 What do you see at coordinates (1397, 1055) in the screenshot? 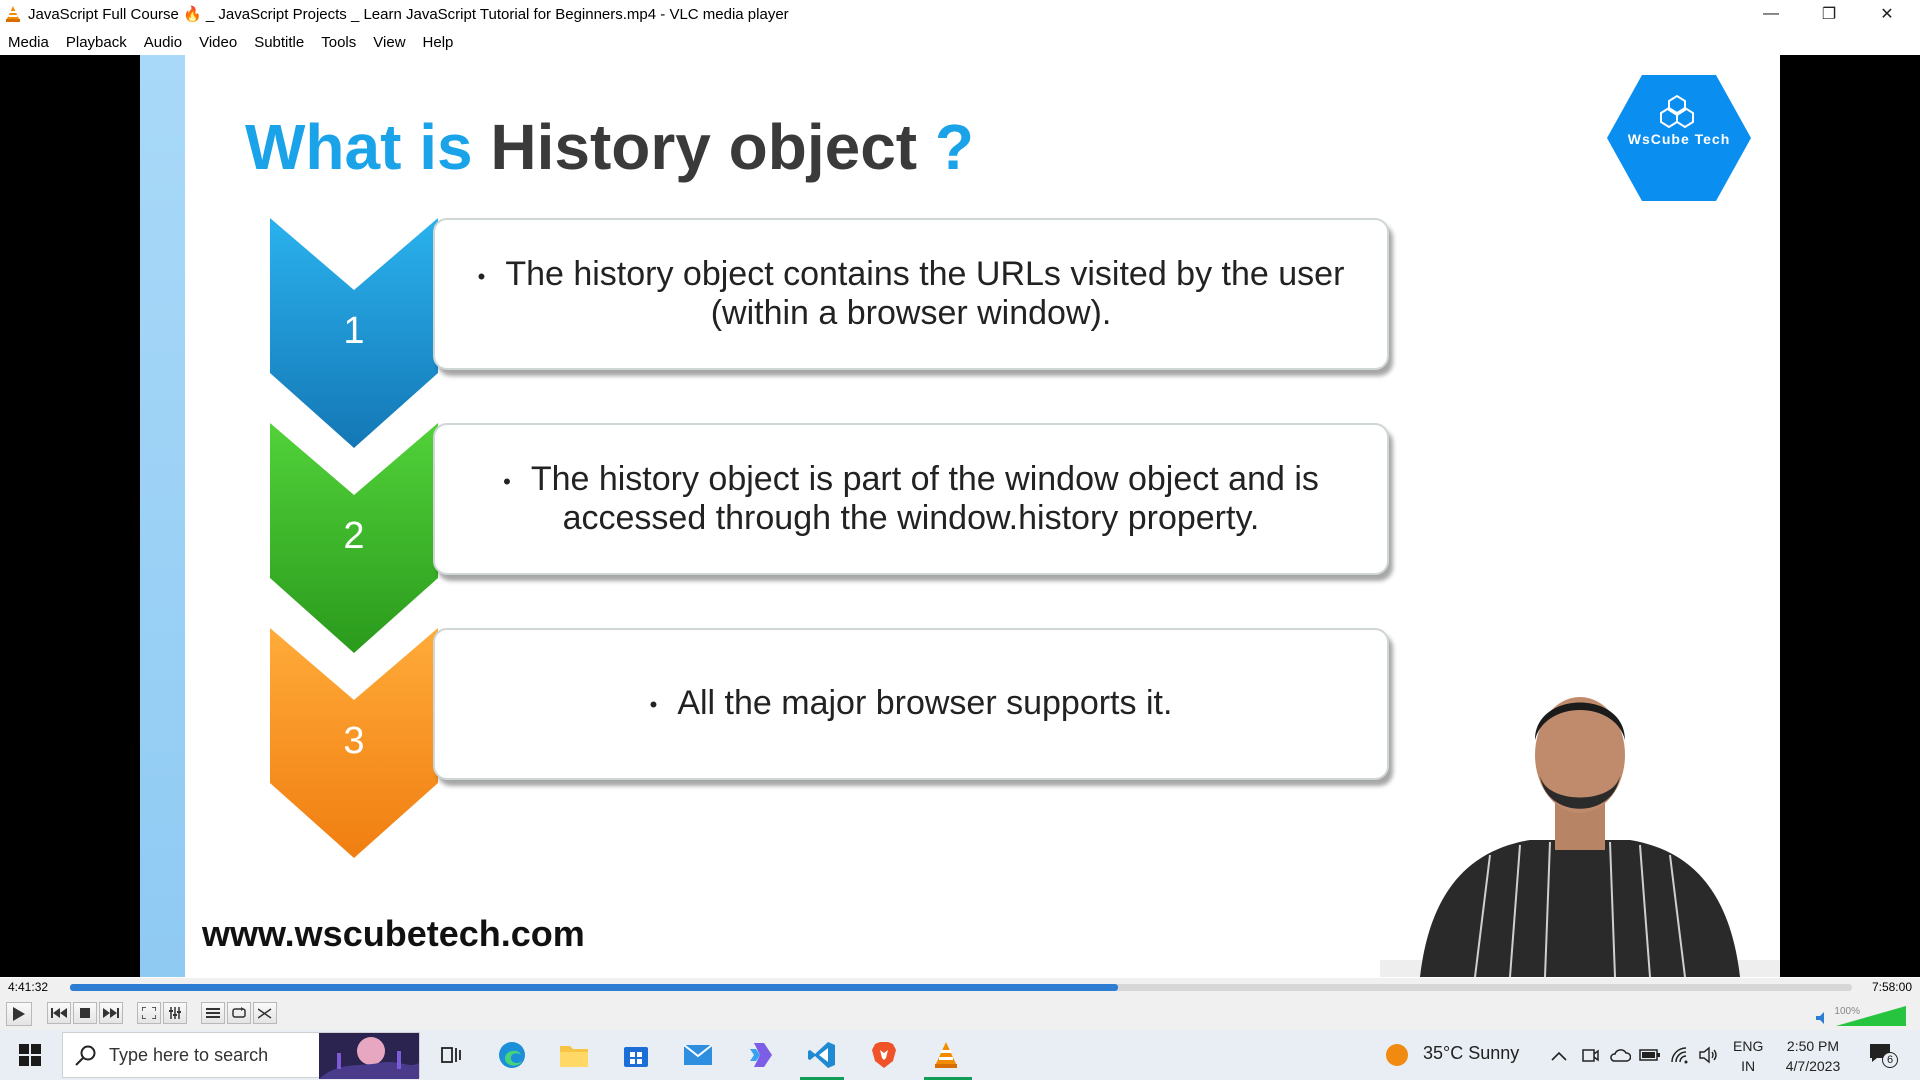
I see `sun-weather-icon` at bounding box center [1397, 1055].